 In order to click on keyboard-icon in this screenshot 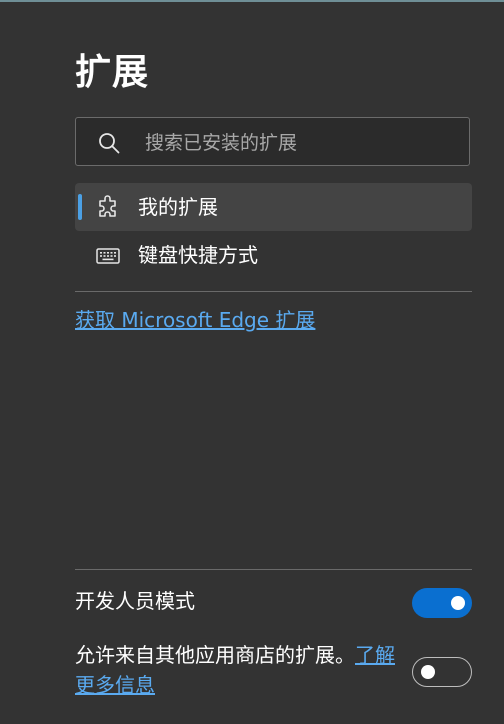, I will do `click(108, 256)`.